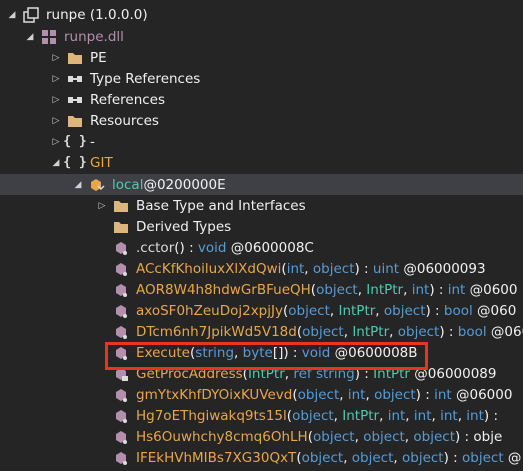 This screenshot has width=523, height=471. I want to click on method-name: Execute, so click(163, 352).